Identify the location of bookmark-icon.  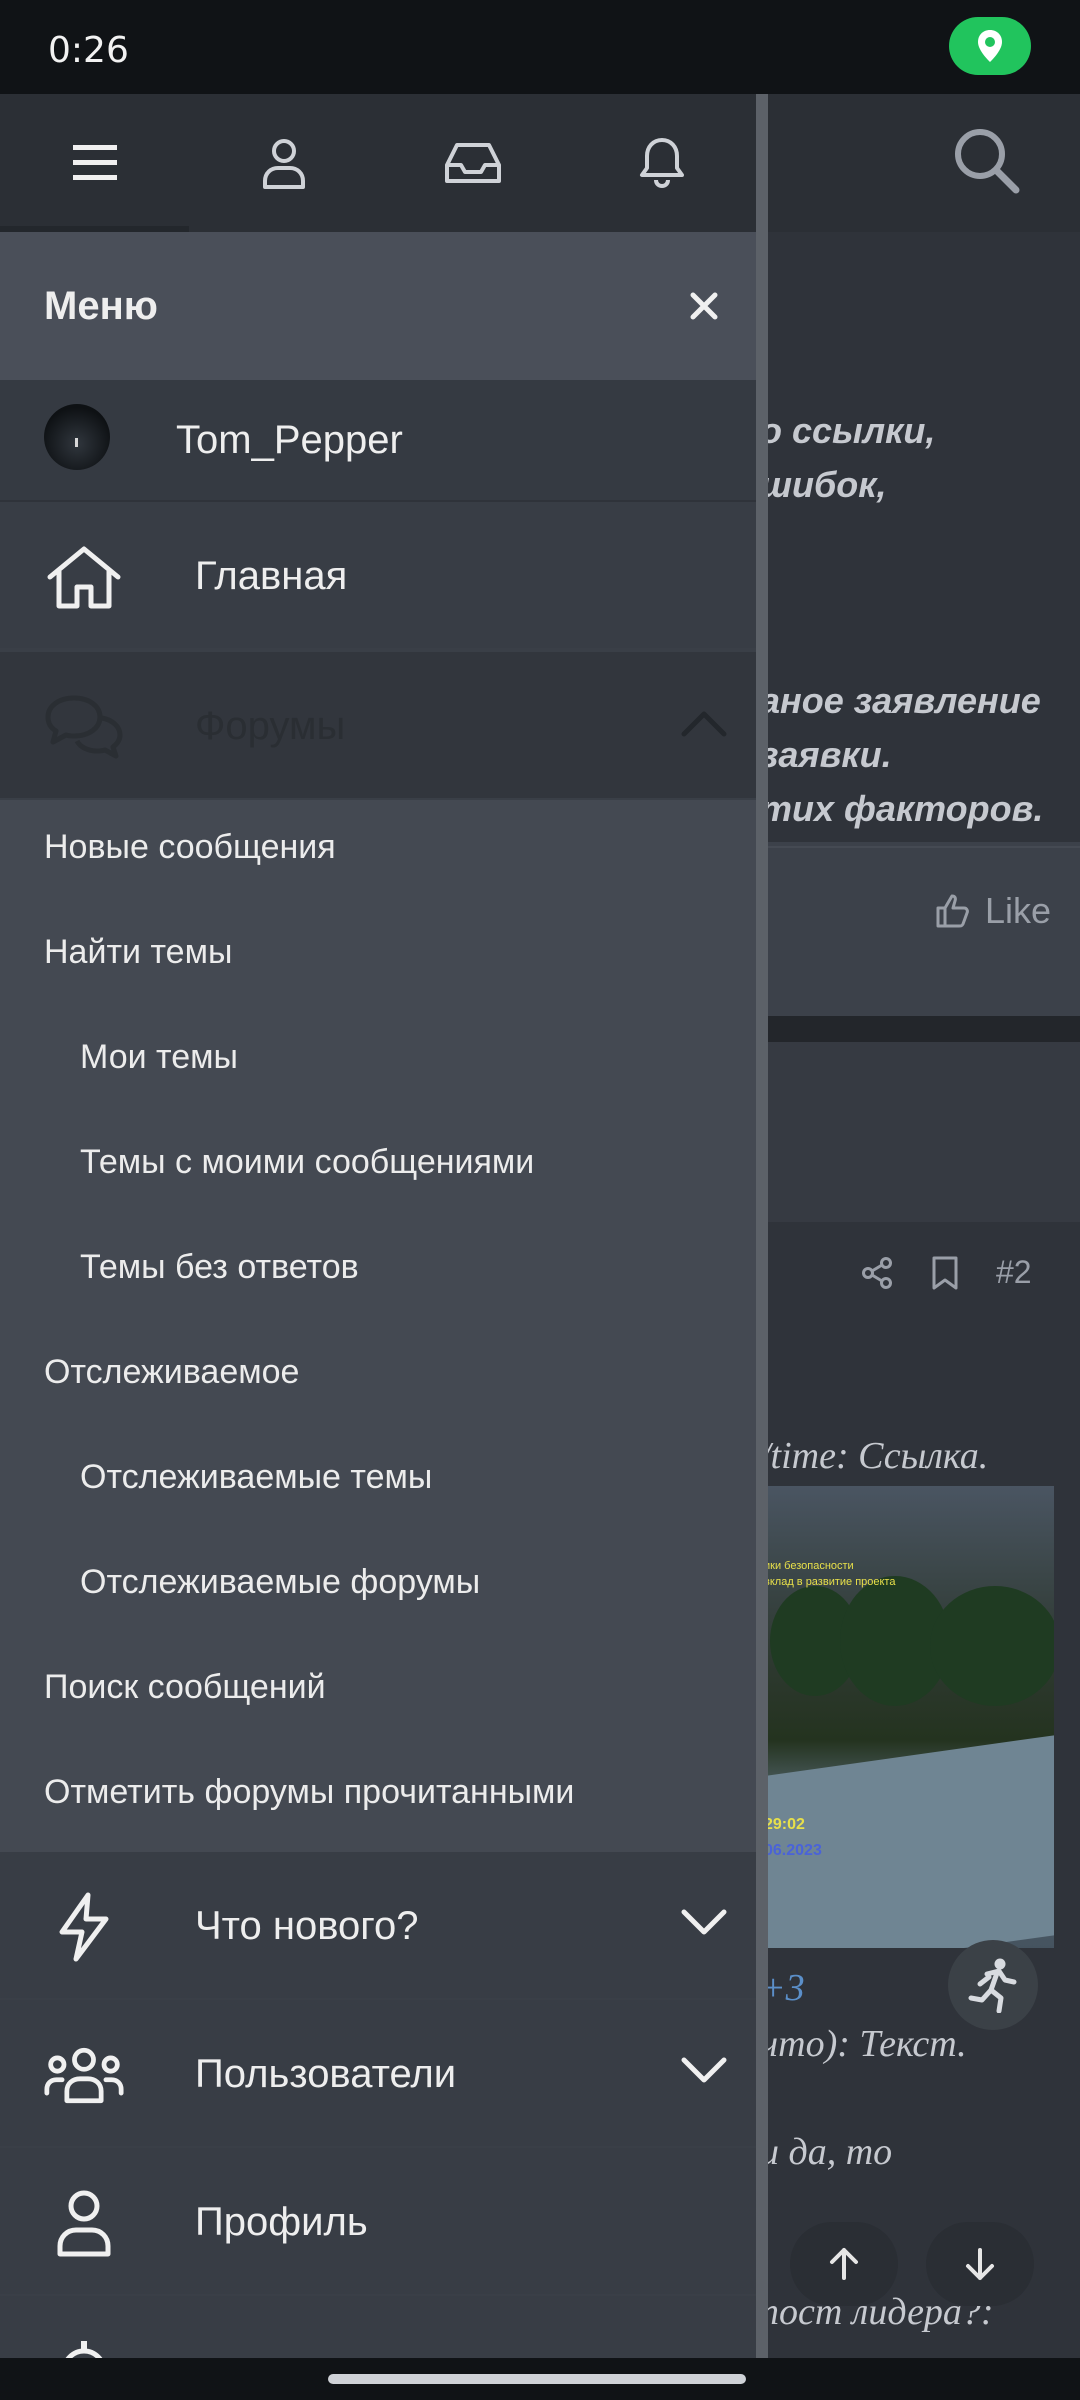
(945, 1273).